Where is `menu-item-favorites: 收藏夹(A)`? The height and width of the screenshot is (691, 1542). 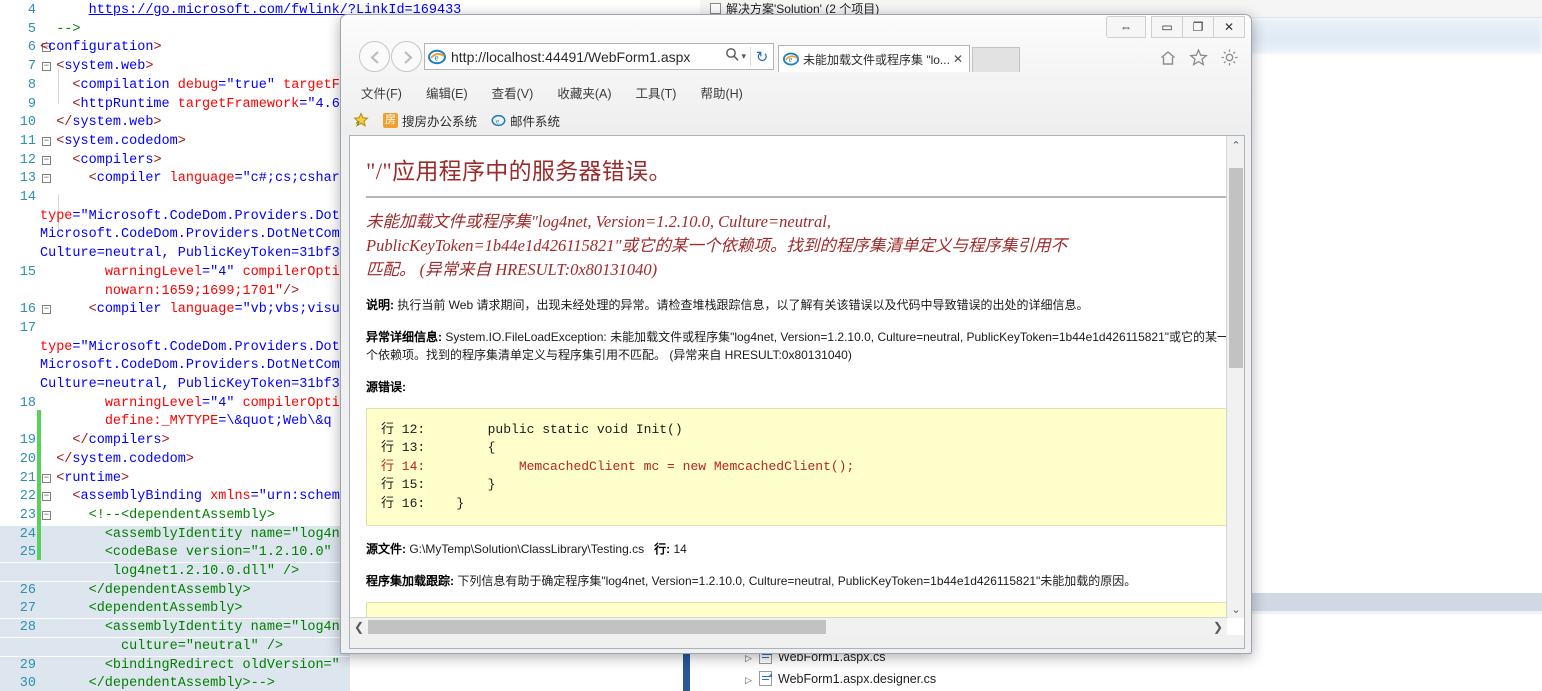 menu-item-favorites: 收藏夹(A) is located at coordinates (584, 92).